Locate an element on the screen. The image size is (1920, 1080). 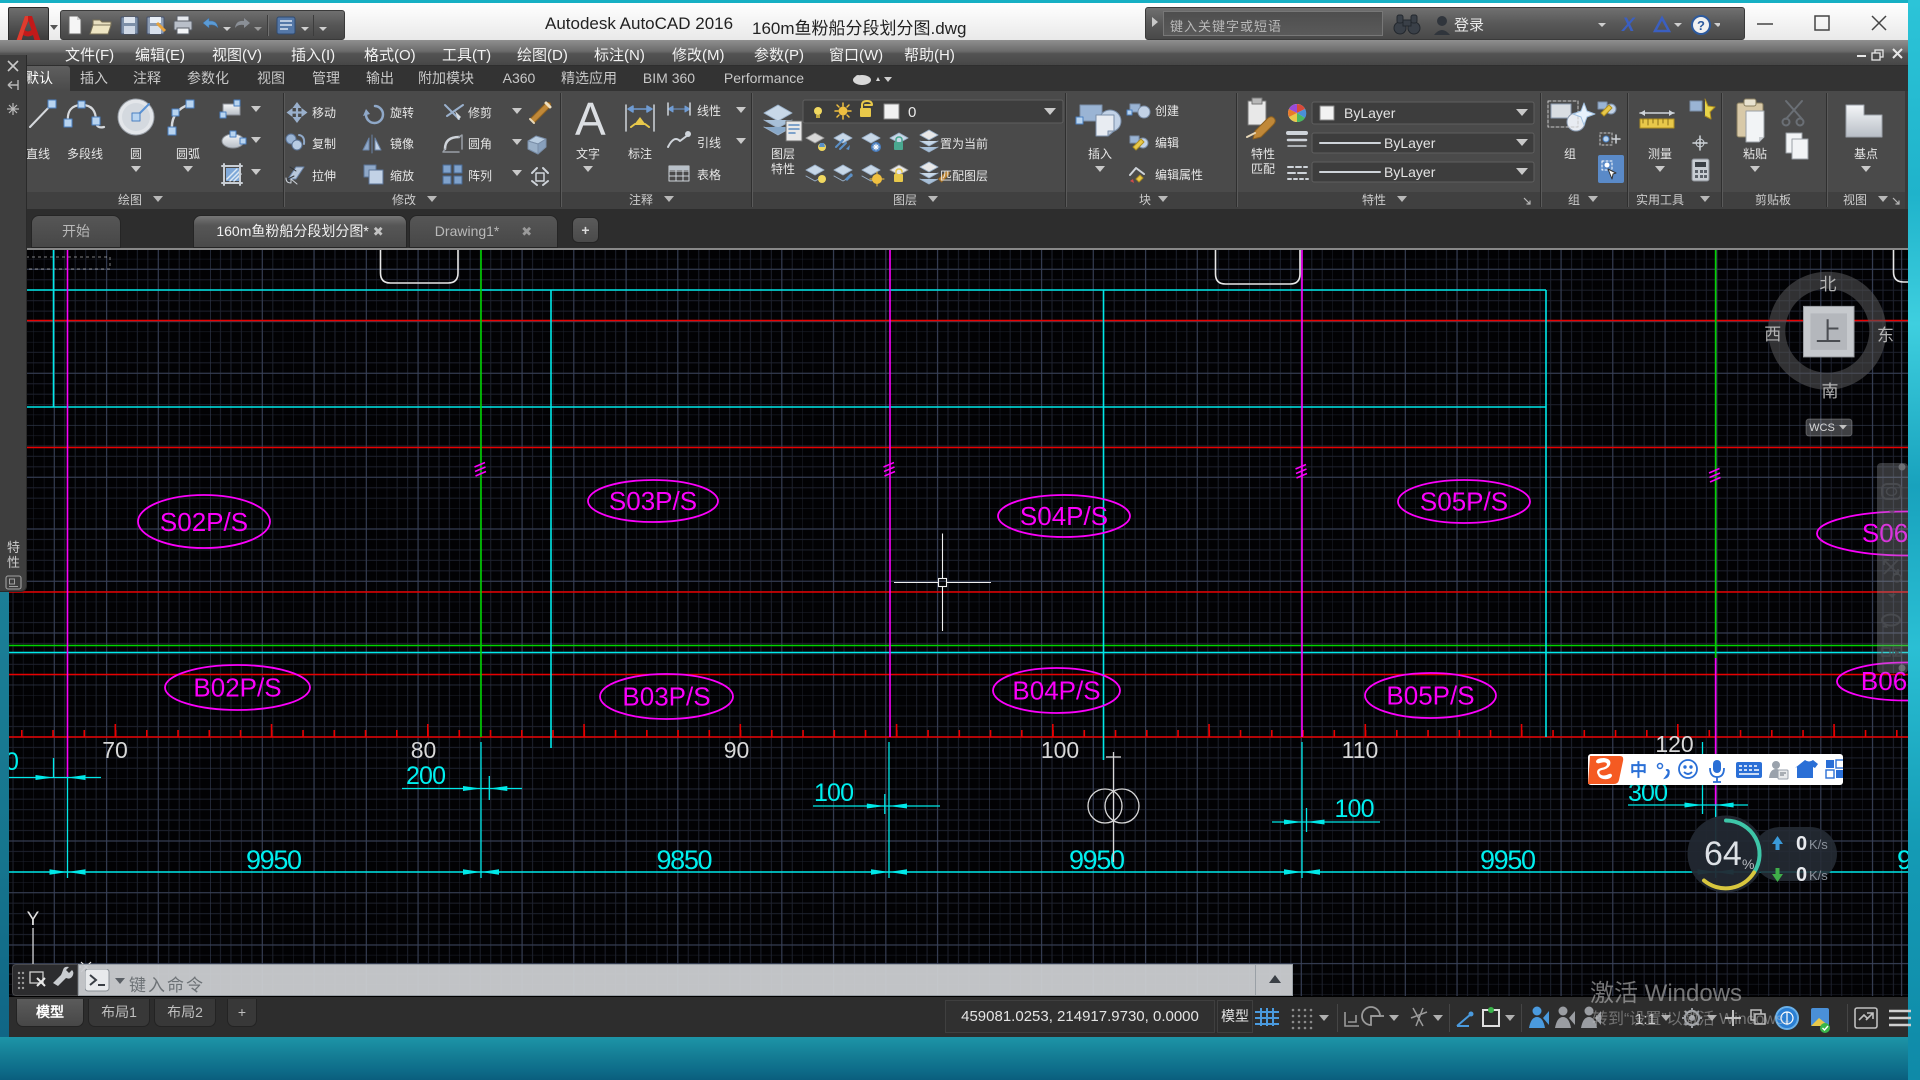
svg-text: 圆 is located at coordinates (136, 154).